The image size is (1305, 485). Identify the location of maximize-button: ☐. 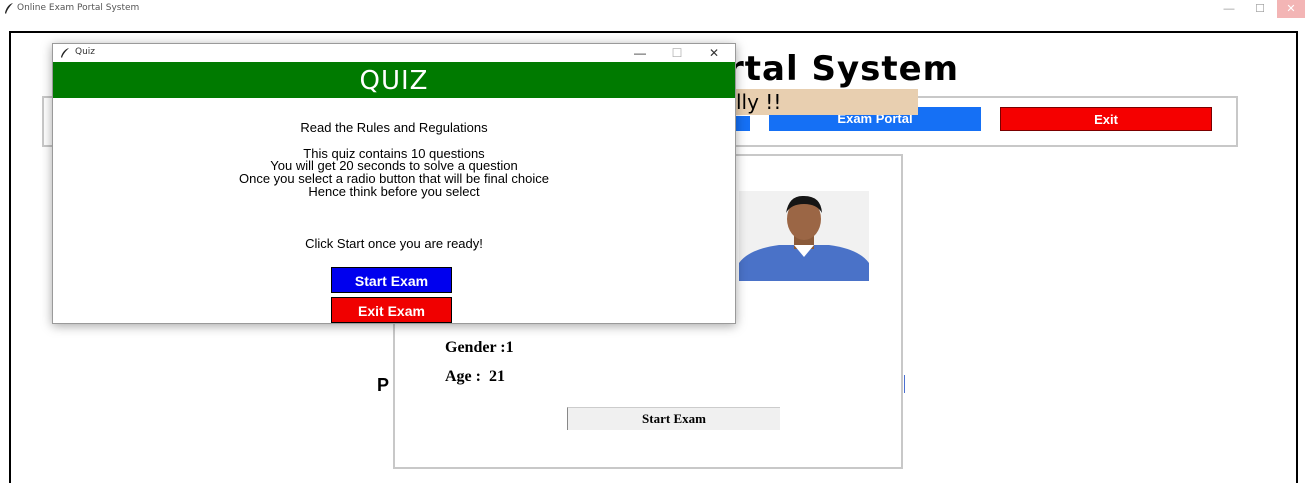
(1260, 9).